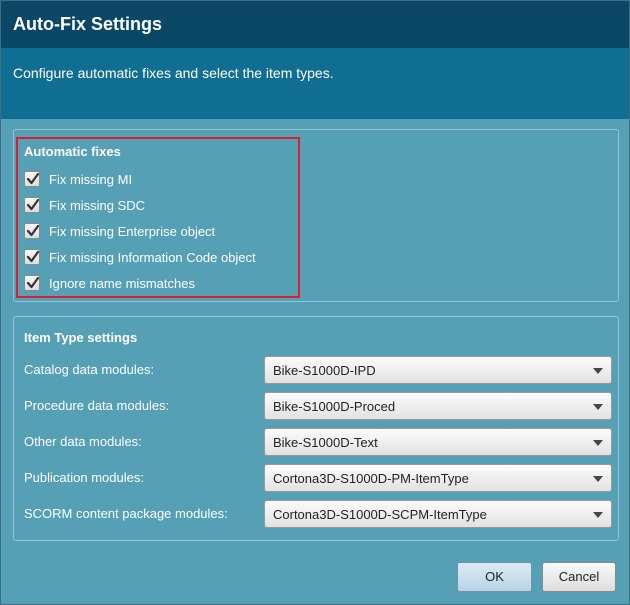  Describe the element at coordinates (87, 24) in the screenshot. I see `dialog-title: Auto-Fix Settings` at that location.